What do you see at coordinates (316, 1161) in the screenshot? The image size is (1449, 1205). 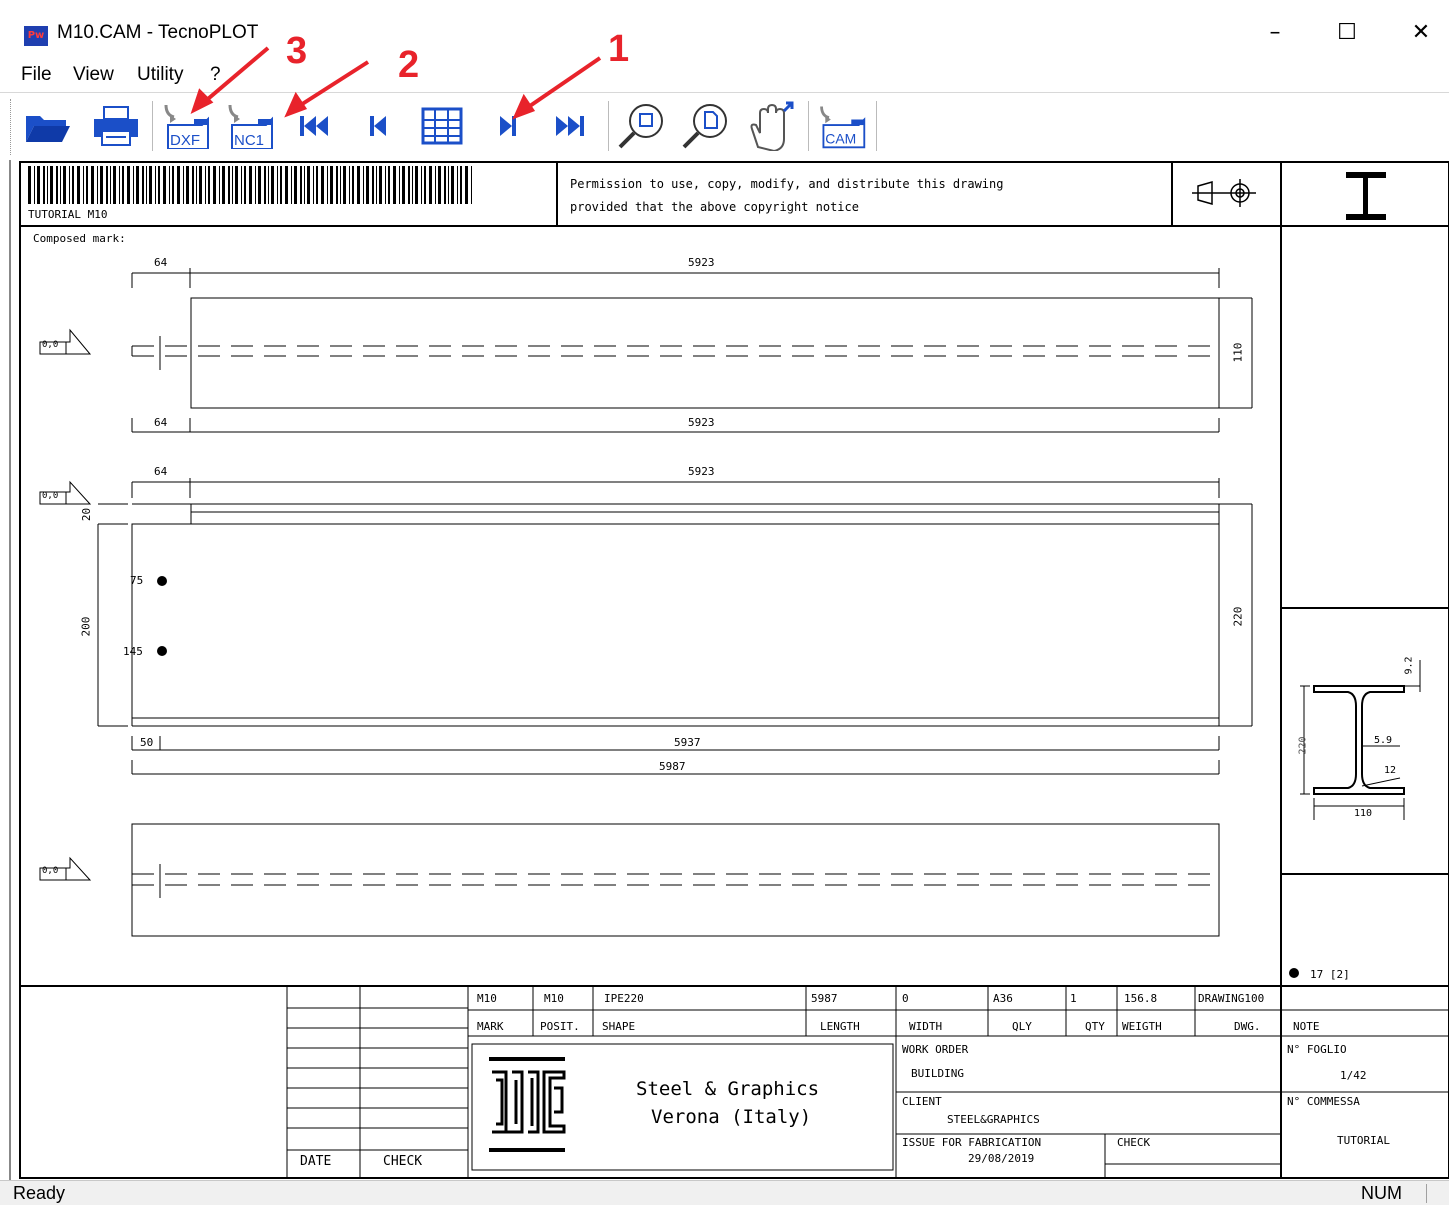 I see `date-column-label: DATE` at bounding box center [316, 1161].